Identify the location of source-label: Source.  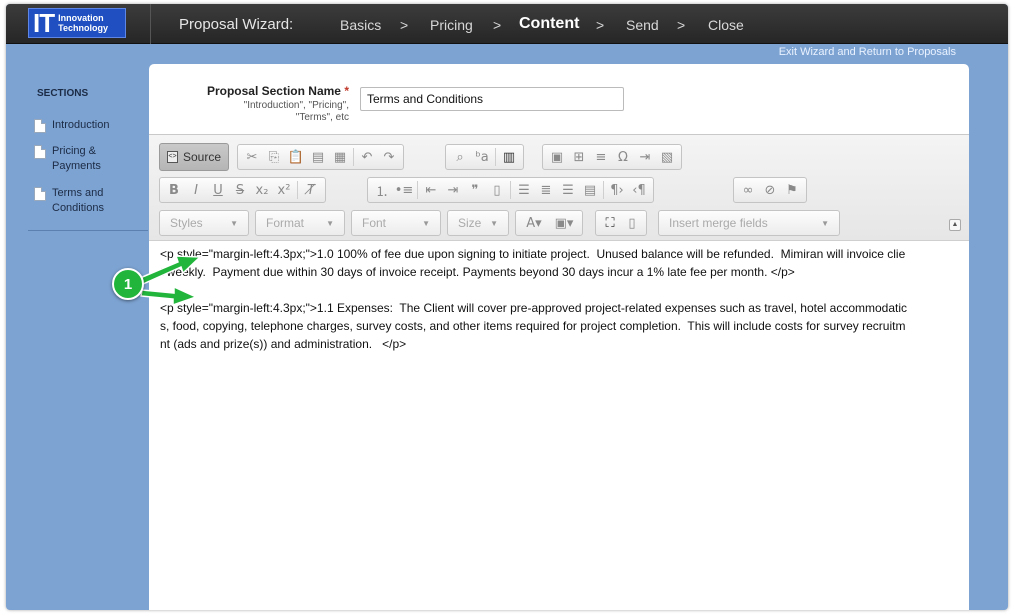
(202, 157).